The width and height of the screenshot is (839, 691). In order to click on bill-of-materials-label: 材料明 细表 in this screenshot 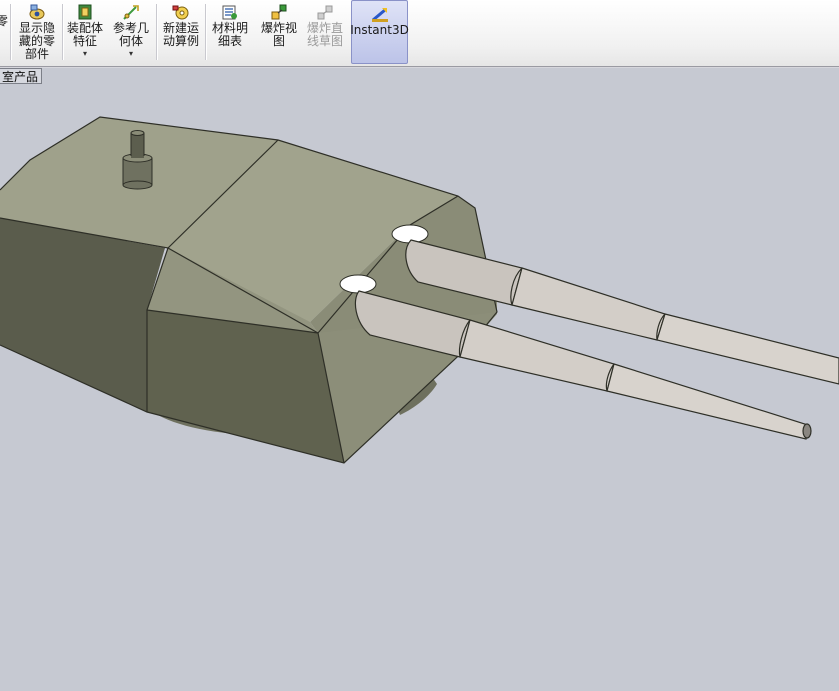, I will do `click(229, 34)`.